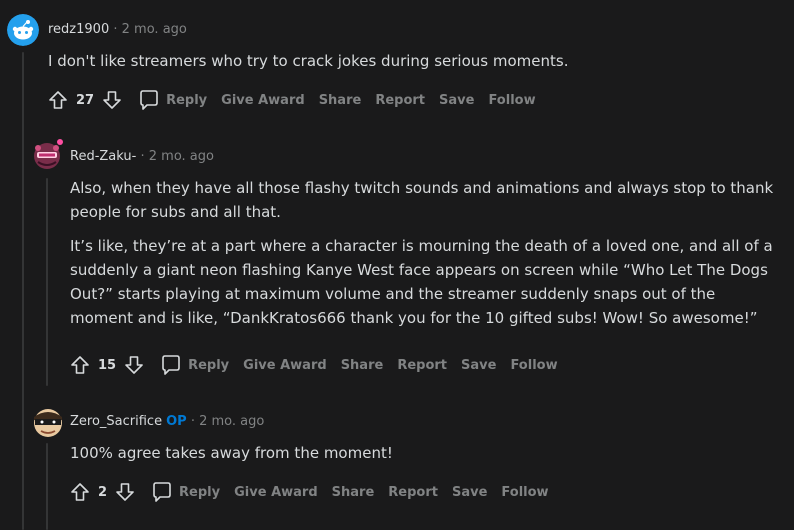 This screenshot has height=530, width=794. Describe the element at coordinates (23, 291) in the screenshot. I see `thread-line-root` at that location.